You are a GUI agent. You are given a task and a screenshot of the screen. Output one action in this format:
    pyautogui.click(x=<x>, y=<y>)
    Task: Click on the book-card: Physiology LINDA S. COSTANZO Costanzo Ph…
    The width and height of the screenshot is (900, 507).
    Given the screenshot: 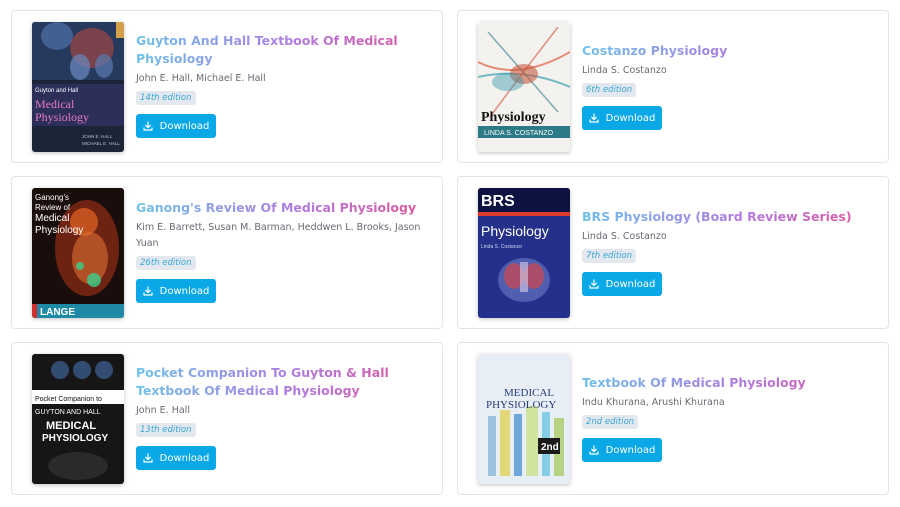 What is the action you would take?
    pyautogui.click(x=673, y=86)
    